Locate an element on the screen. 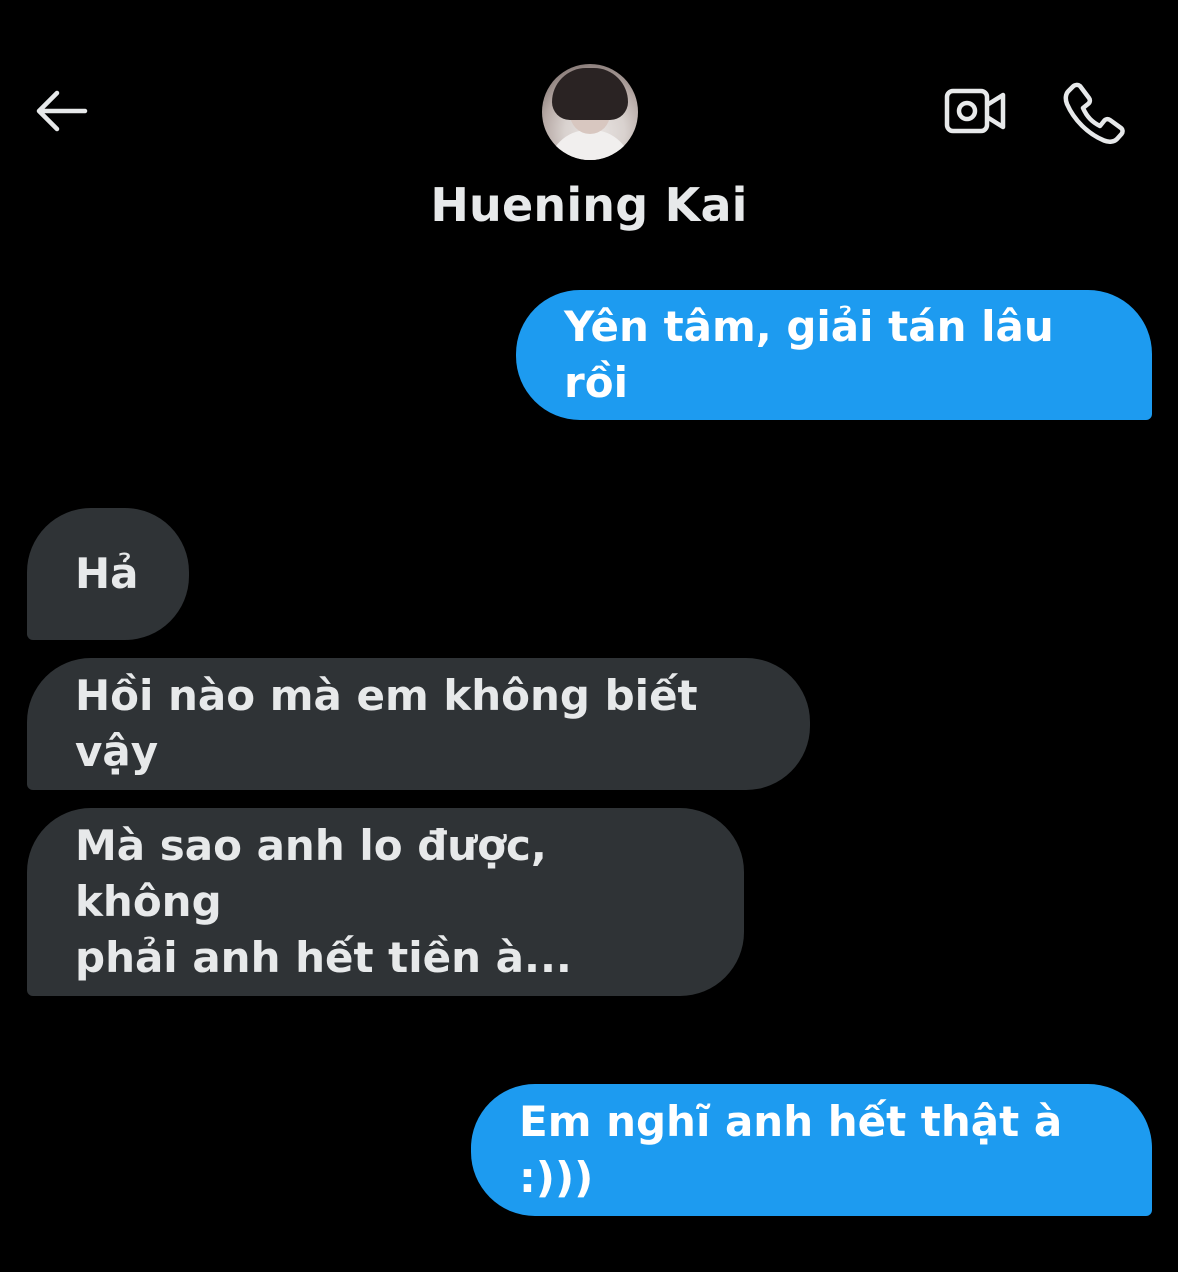 This screenshot has width=1178, height=1272. back-button is located at coordinates (61, 111).